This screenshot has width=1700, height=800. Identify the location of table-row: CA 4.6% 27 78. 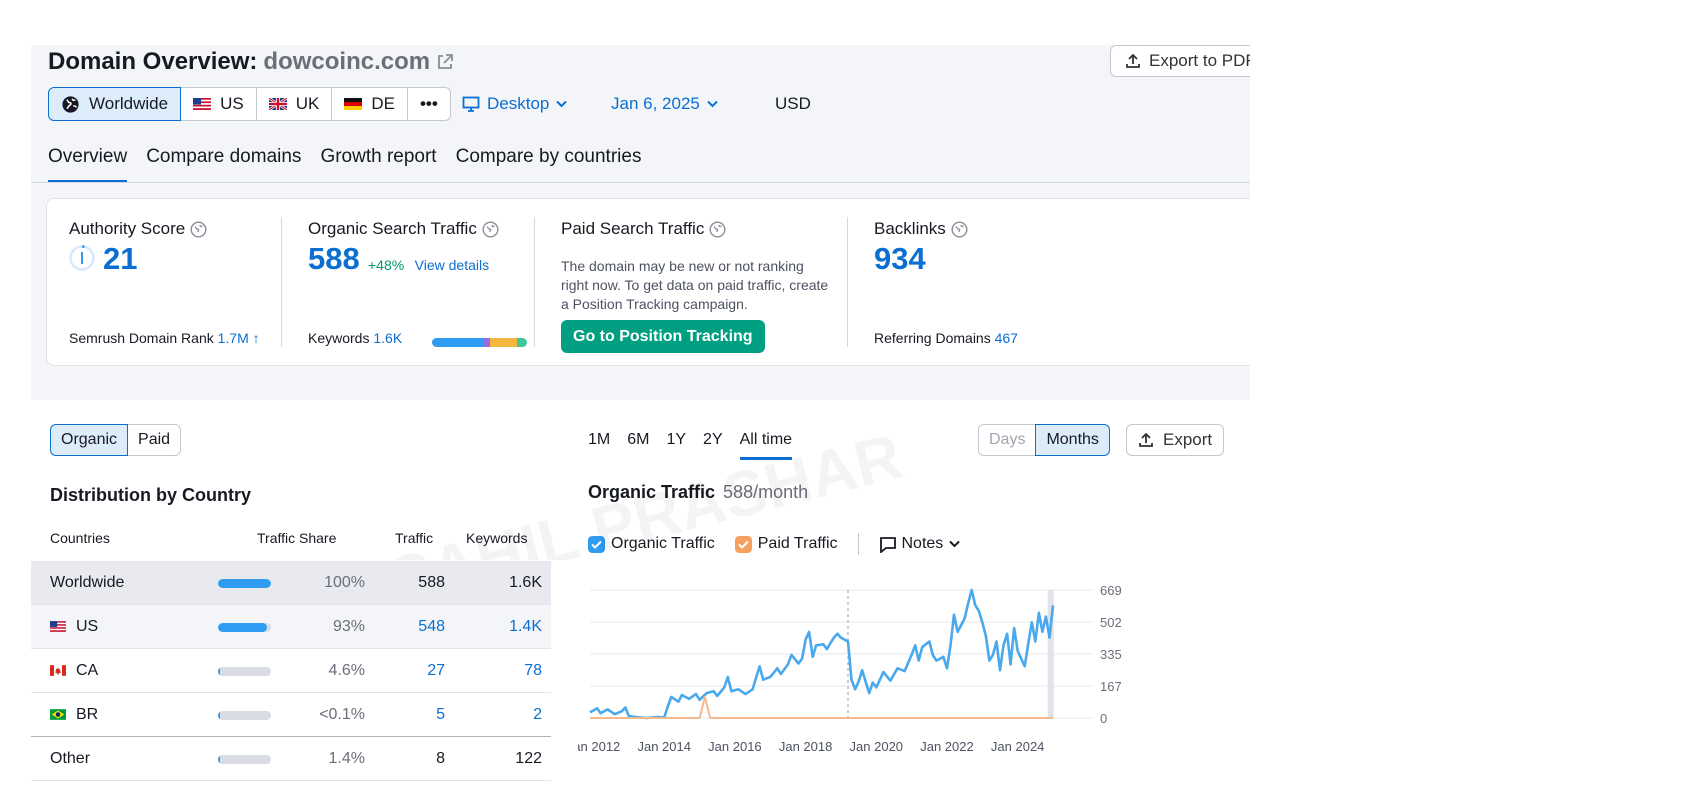
(291, 671).